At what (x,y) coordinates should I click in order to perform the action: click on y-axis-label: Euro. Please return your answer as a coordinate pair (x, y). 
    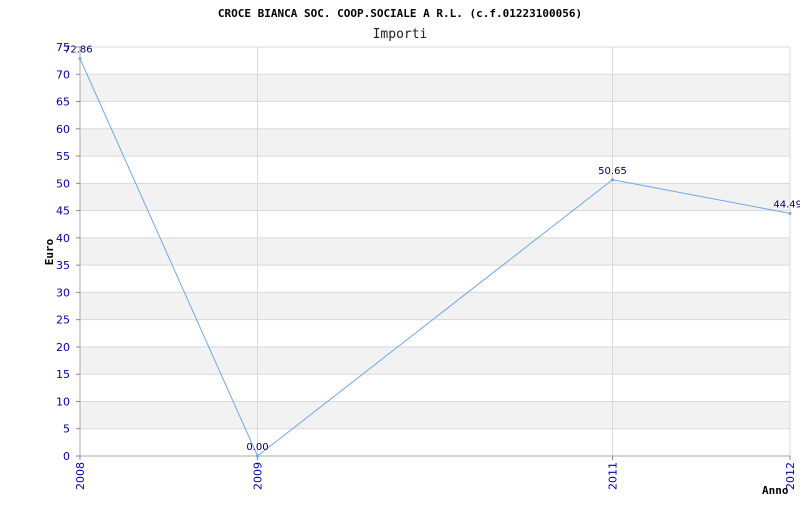
    Looking at the image, I should click on (49, 251).